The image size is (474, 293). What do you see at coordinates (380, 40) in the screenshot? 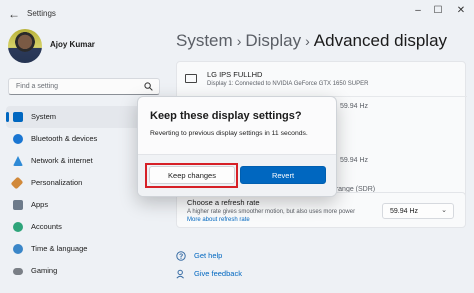
I see `page-title: Advanced display` at bounding box center [380, 40].